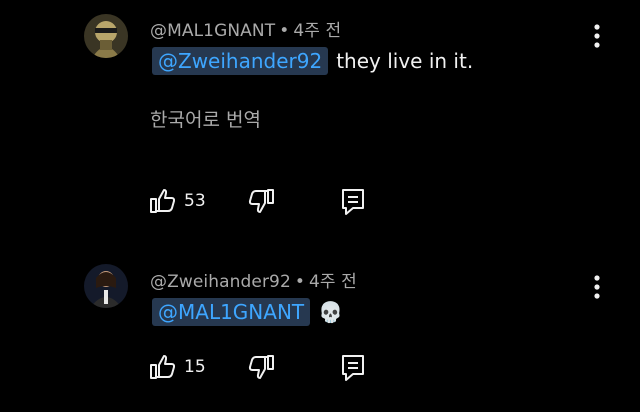  Describe the element at coordinates (240, 61) in the screenshot. I see `mention-link: @Zweihander92` at that location.